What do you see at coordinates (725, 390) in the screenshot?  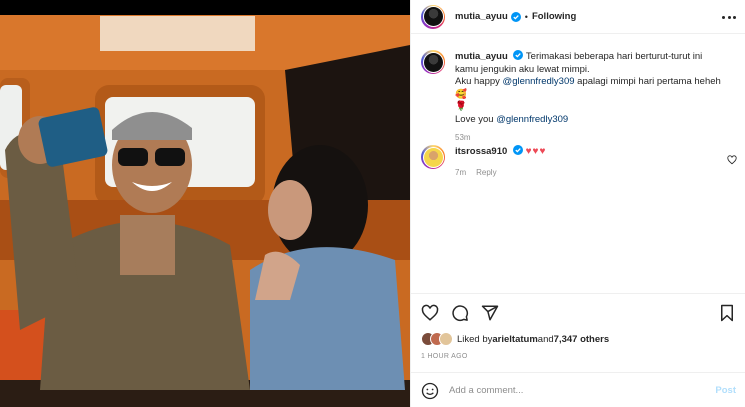 I see `post-comment-button: Post` at bounding box center [725, 390].